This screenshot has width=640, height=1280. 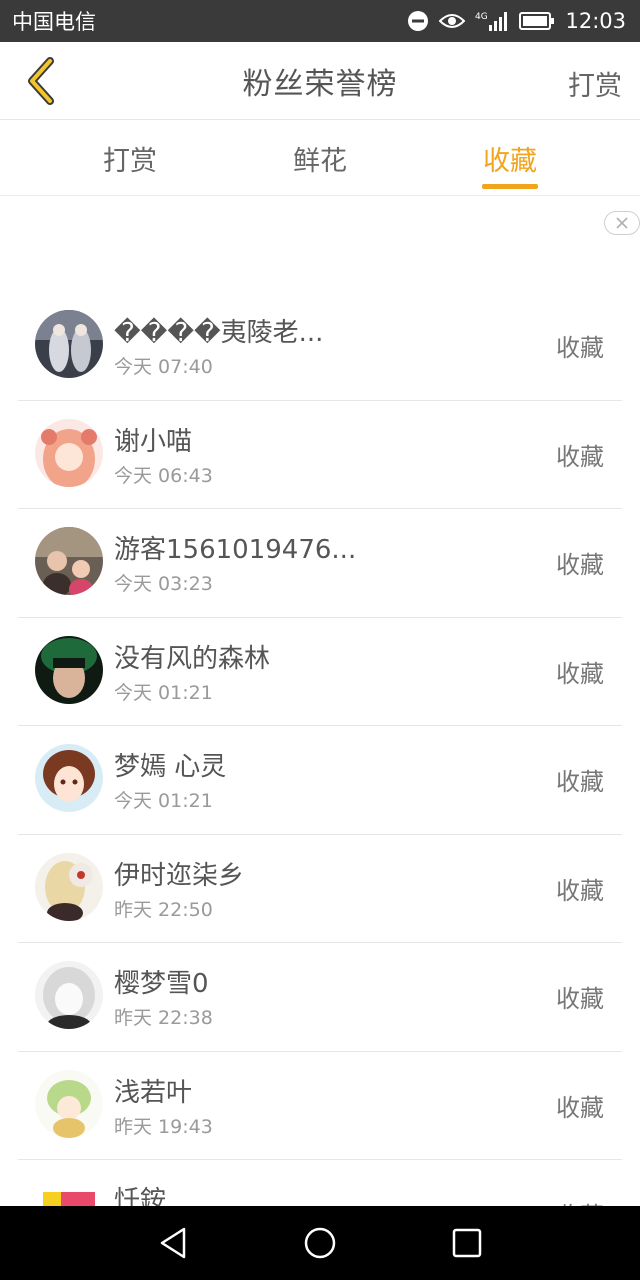 I want to click on status-bar: 中国电信 4G 12:03, so click(x=320, y=21).